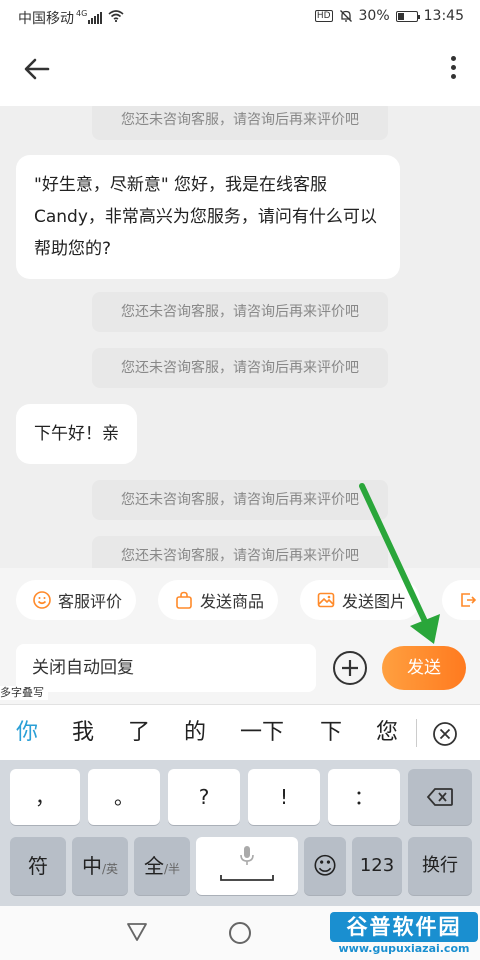 Image resolution: width=480 pixels, height=960 pixels. I want to click on image-icon, so click(326, 600).